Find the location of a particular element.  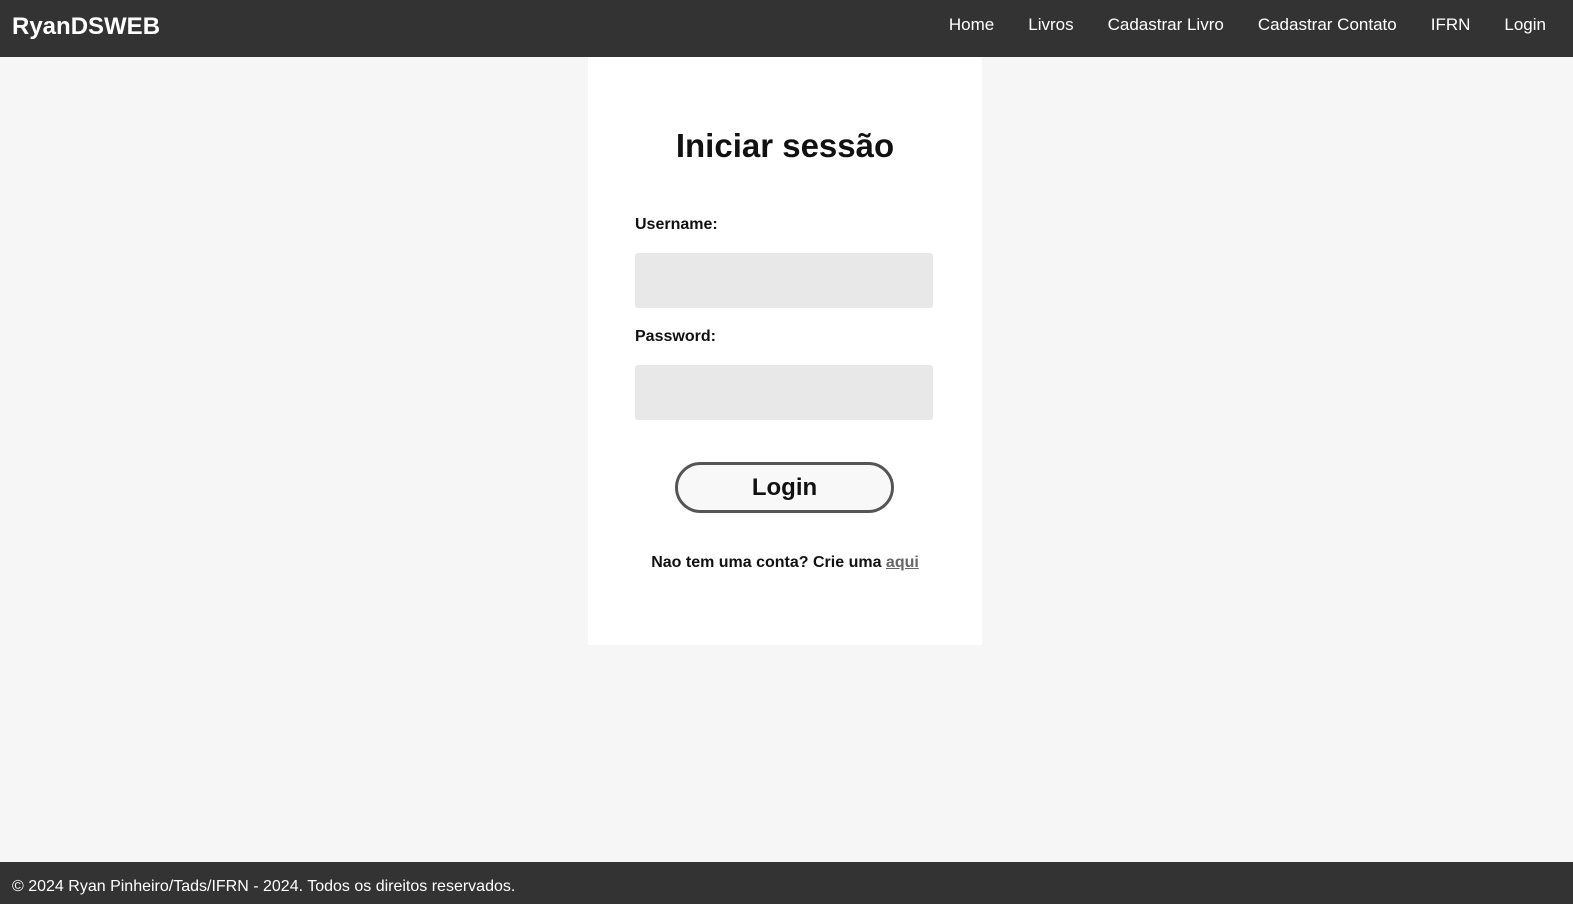

nav-link-login: Login is located at coordinates (1525, 25).